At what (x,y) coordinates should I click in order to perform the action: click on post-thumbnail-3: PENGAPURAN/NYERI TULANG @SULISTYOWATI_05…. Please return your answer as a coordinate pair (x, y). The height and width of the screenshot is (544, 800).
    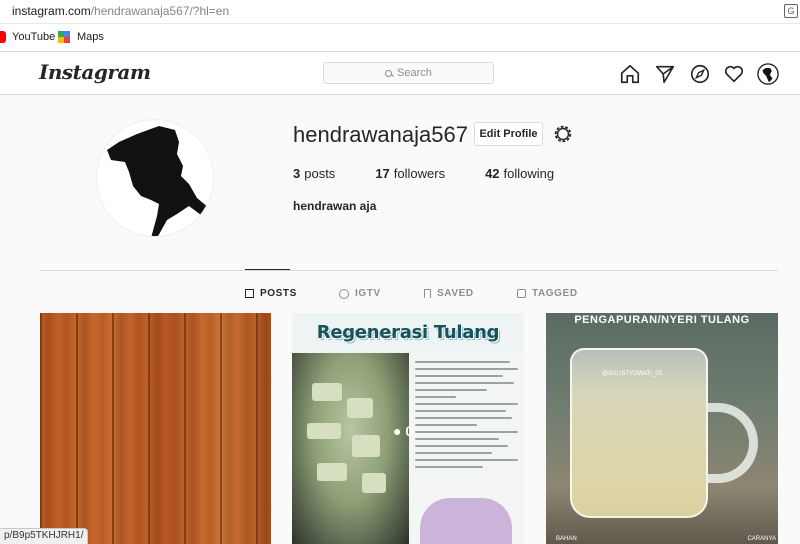
    Looking at the image, I should click on (662, 428).